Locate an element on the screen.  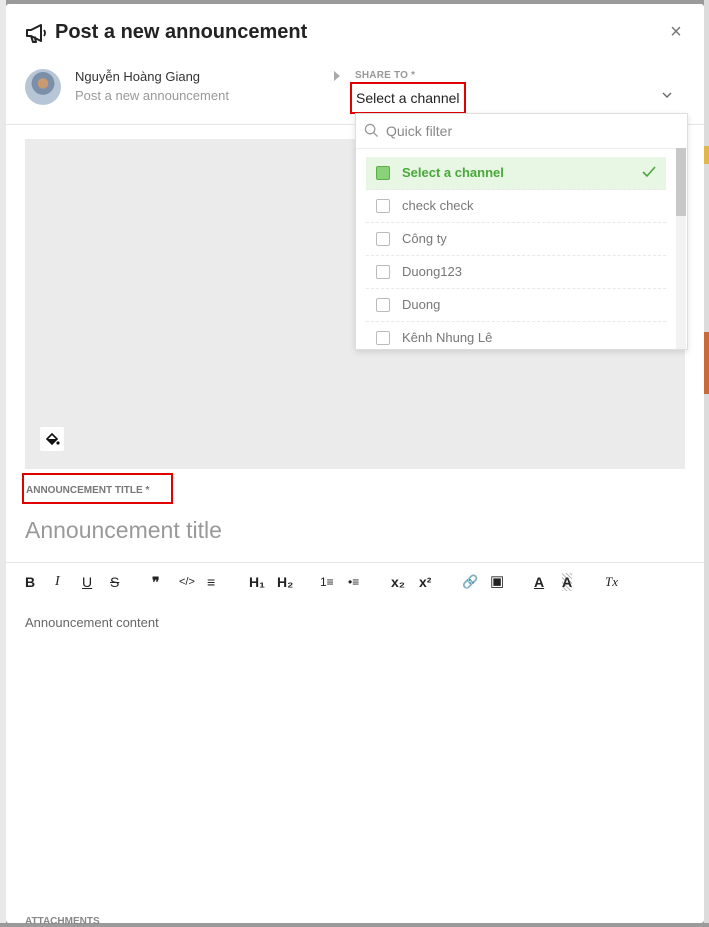
strikethrough-button: S is located at coordinates (114, 582).